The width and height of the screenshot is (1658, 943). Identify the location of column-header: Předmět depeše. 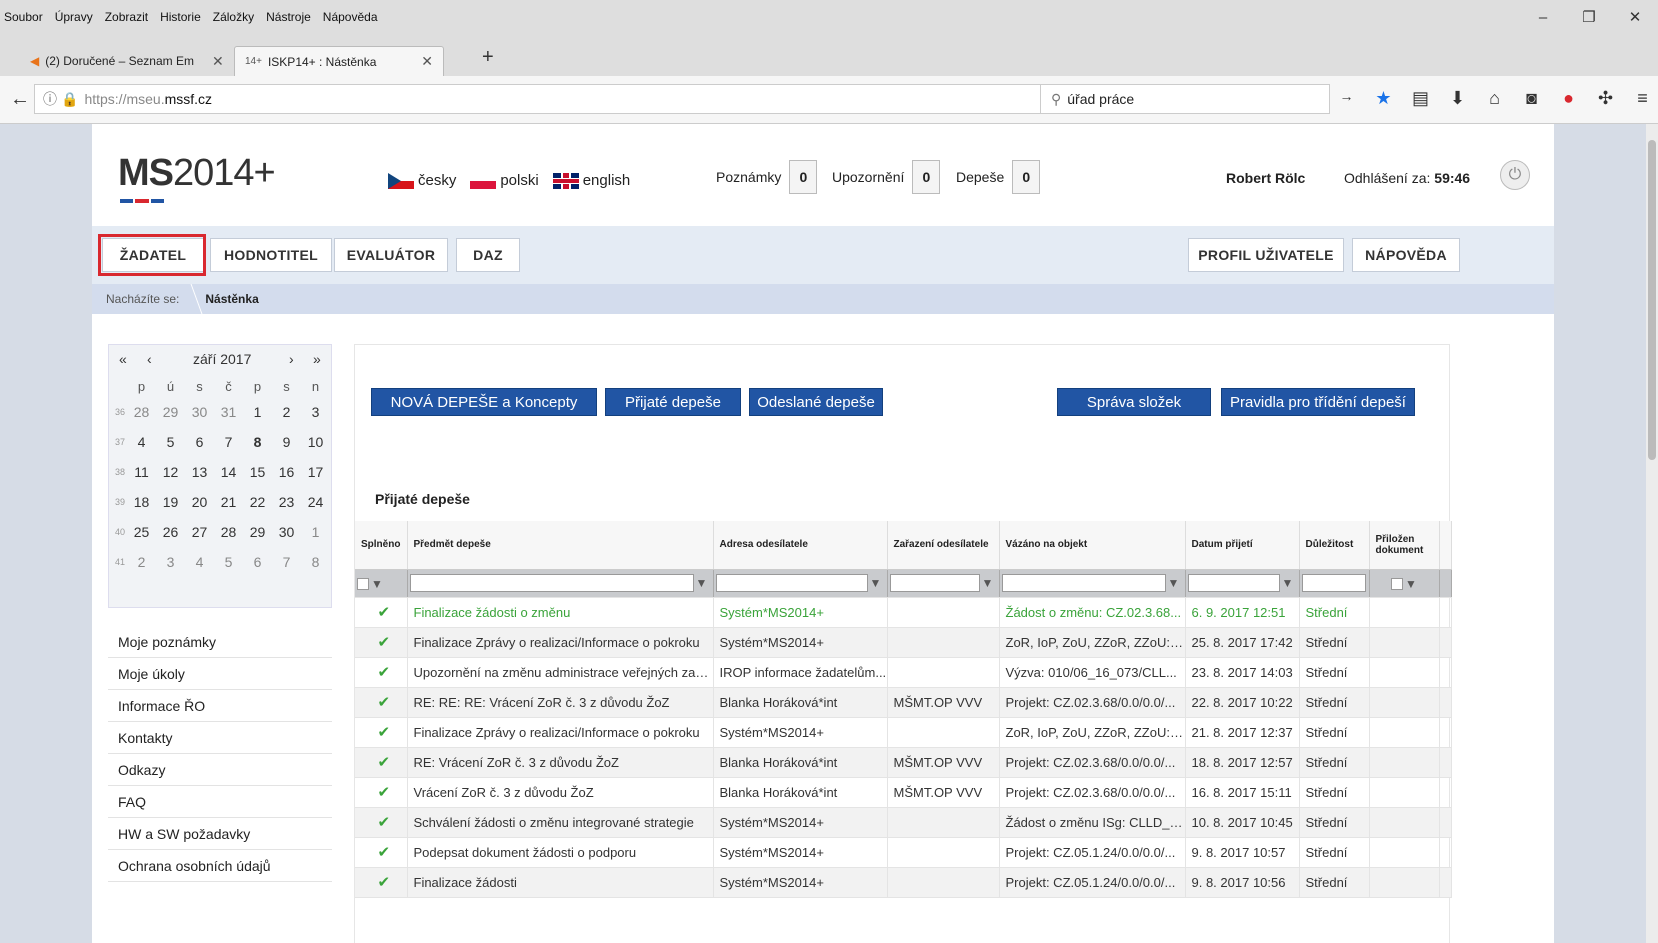
(560, 545).